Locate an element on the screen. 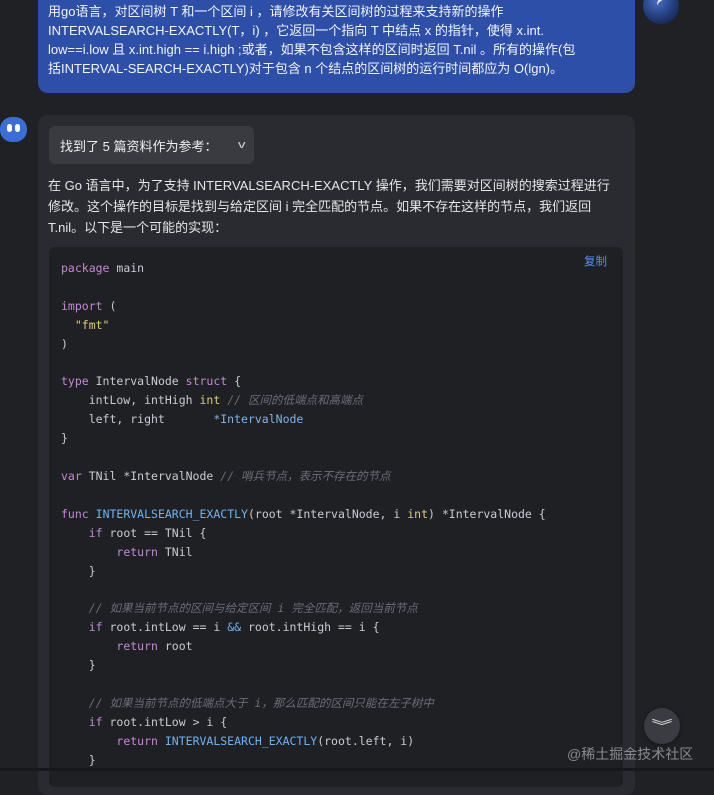 This screenshot has height=795, width=714. code-line: left, right *IntervalNode is located at coordinates (182, 419).